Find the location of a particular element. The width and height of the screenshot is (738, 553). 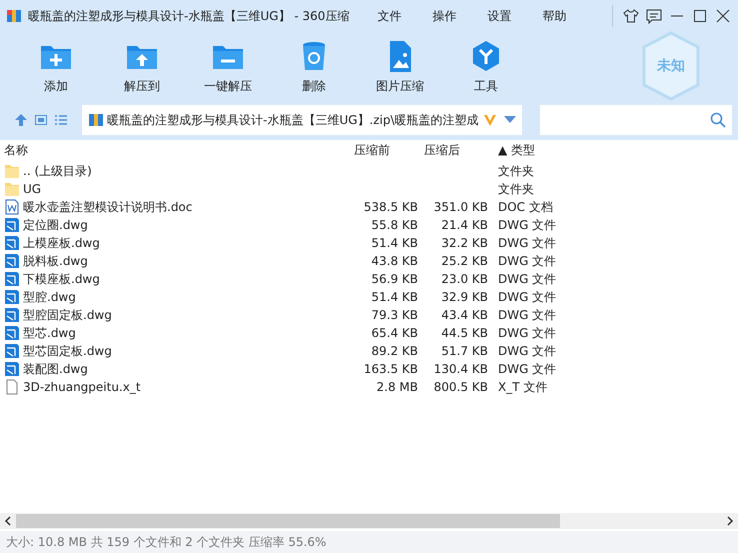

status-text: 大小: 10.8 MB 共 159 个文件和 2 个文件夹 压缩率 55.6% is located at coordinates (369, 542).